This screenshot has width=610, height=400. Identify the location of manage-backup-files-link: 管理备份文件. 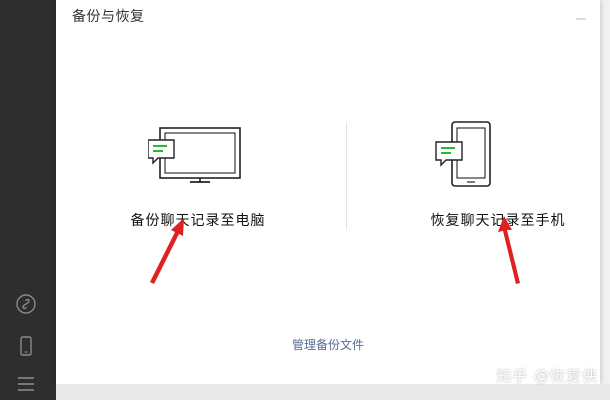
(328, 344).